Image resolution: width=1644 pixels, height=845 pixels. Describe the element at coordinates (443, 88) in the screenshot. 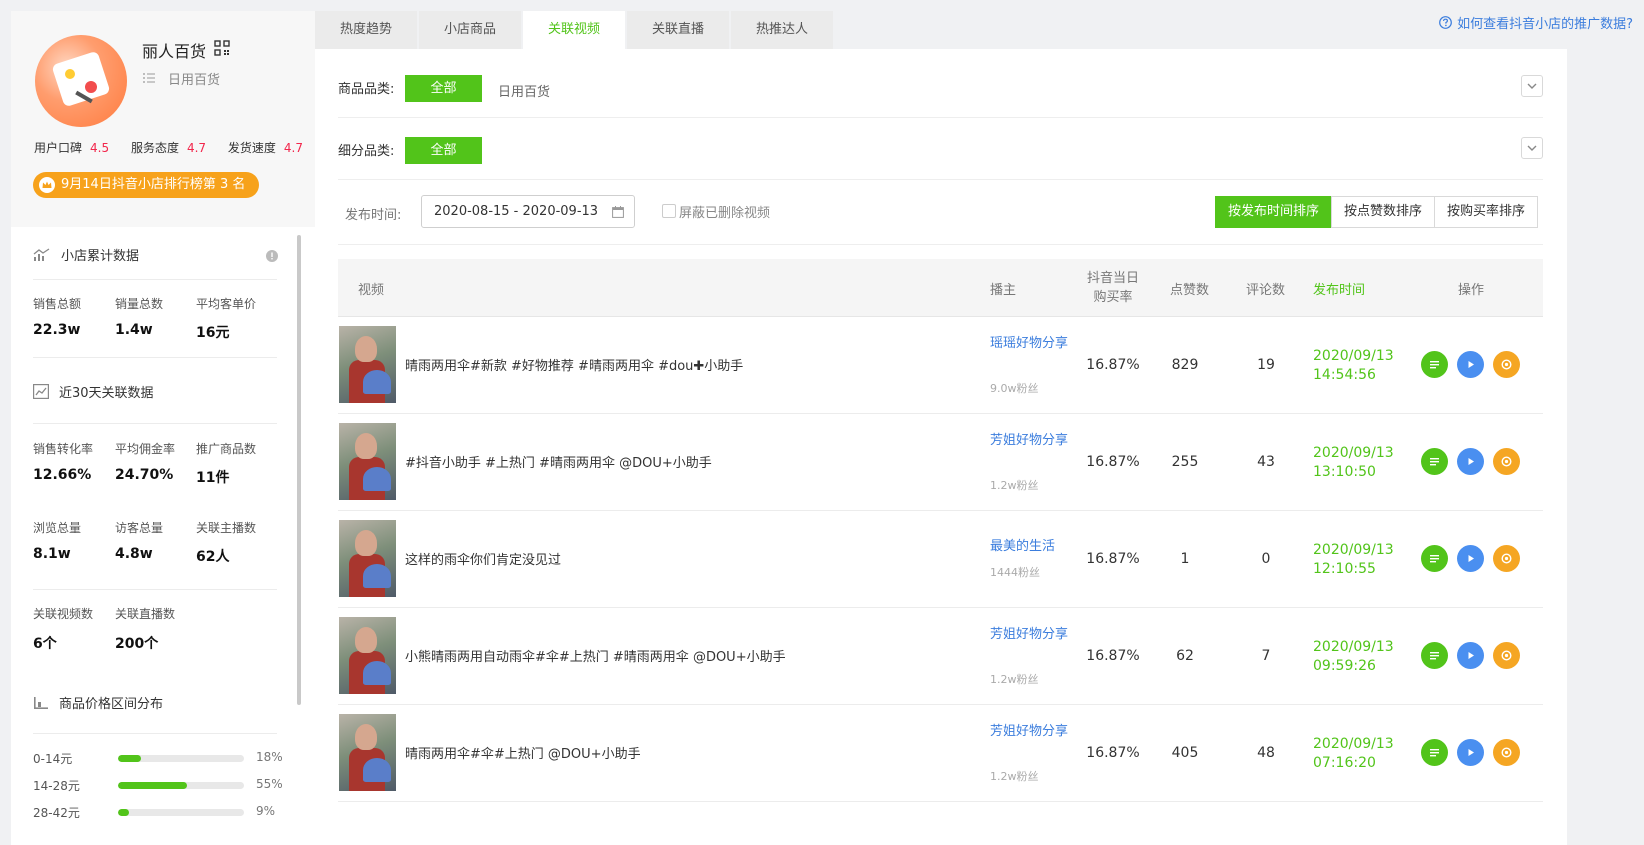

I see `category-all-button: 全部` at that location.